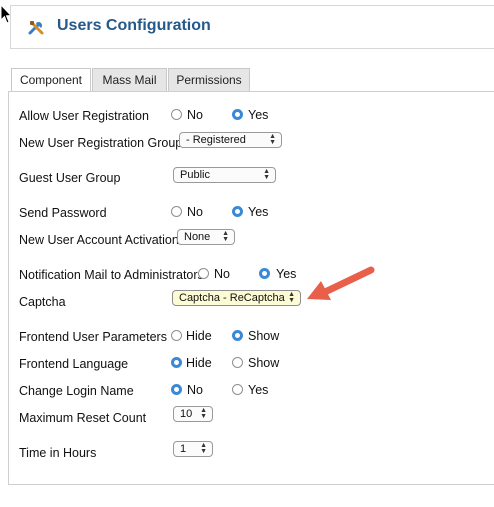  Describe the element at coordinates (99, 240) in the screenshot. I see `new-user-account-activation-label: New User Account Activation` at that location.